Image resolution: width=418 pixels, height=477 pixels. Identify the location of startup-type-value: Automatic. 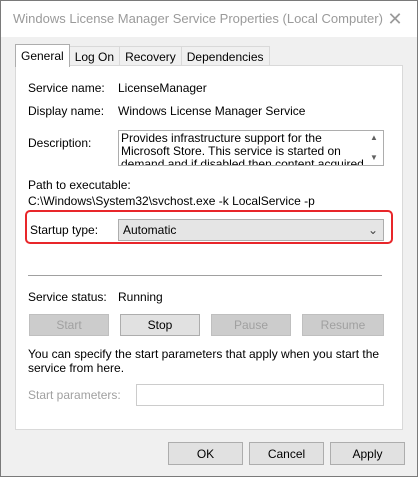
(150, 230).